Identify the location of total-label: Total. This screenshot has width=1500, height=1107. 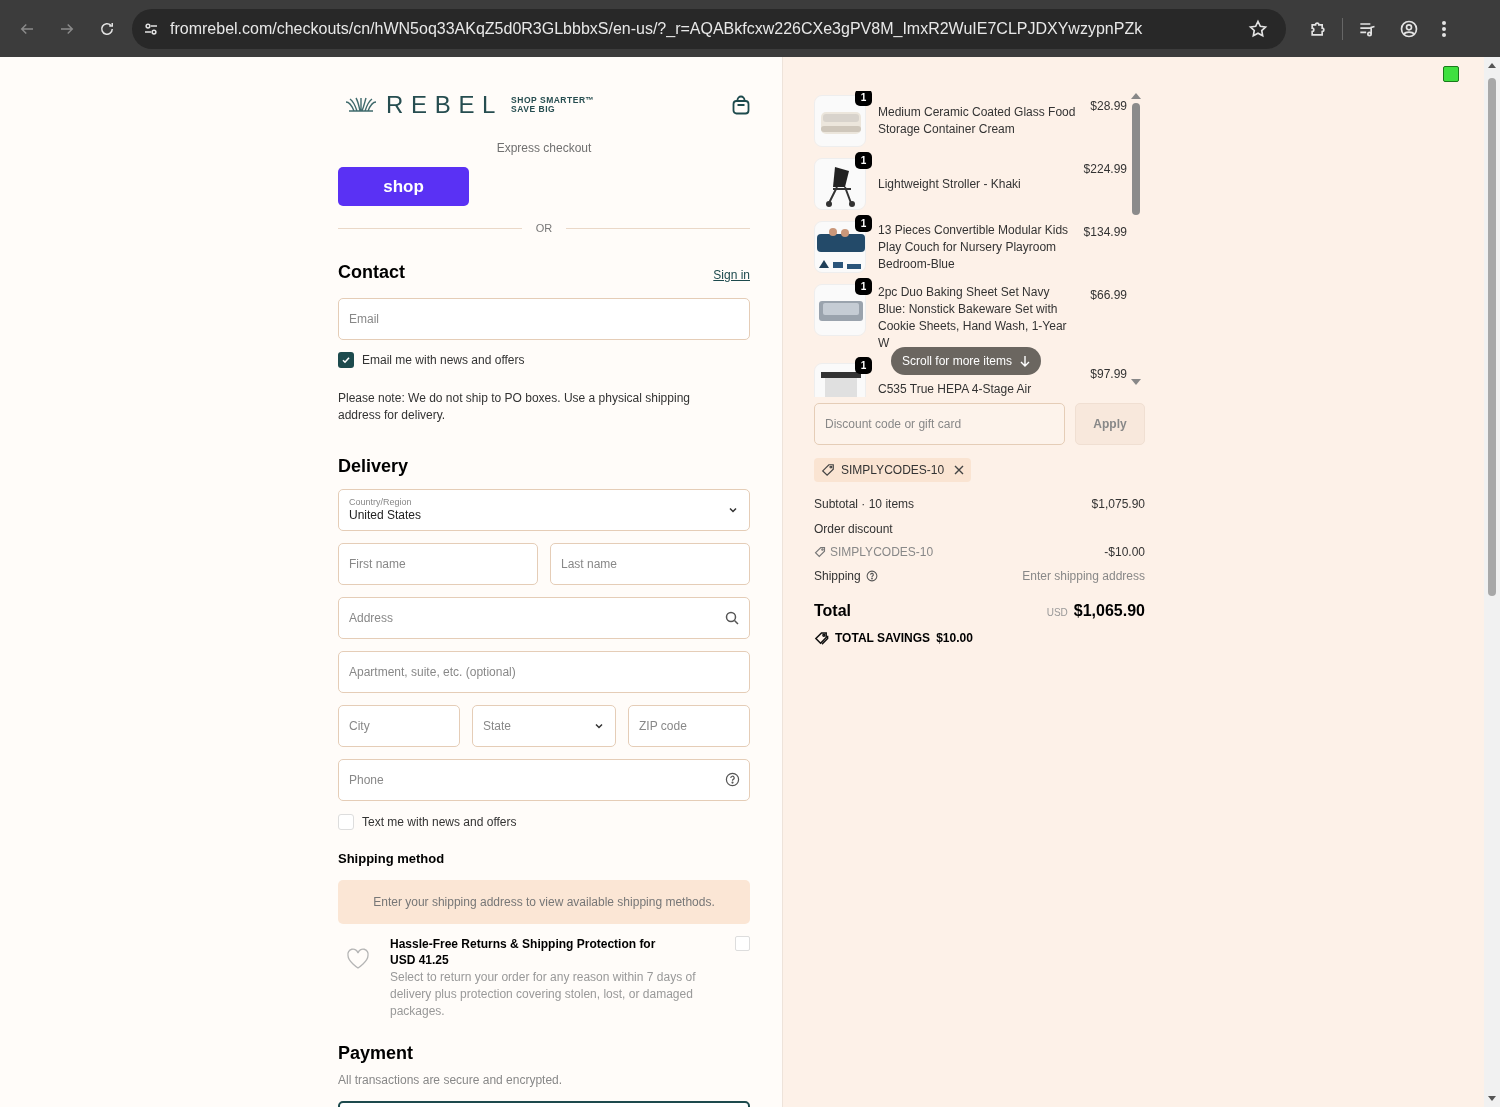
(833, 611).